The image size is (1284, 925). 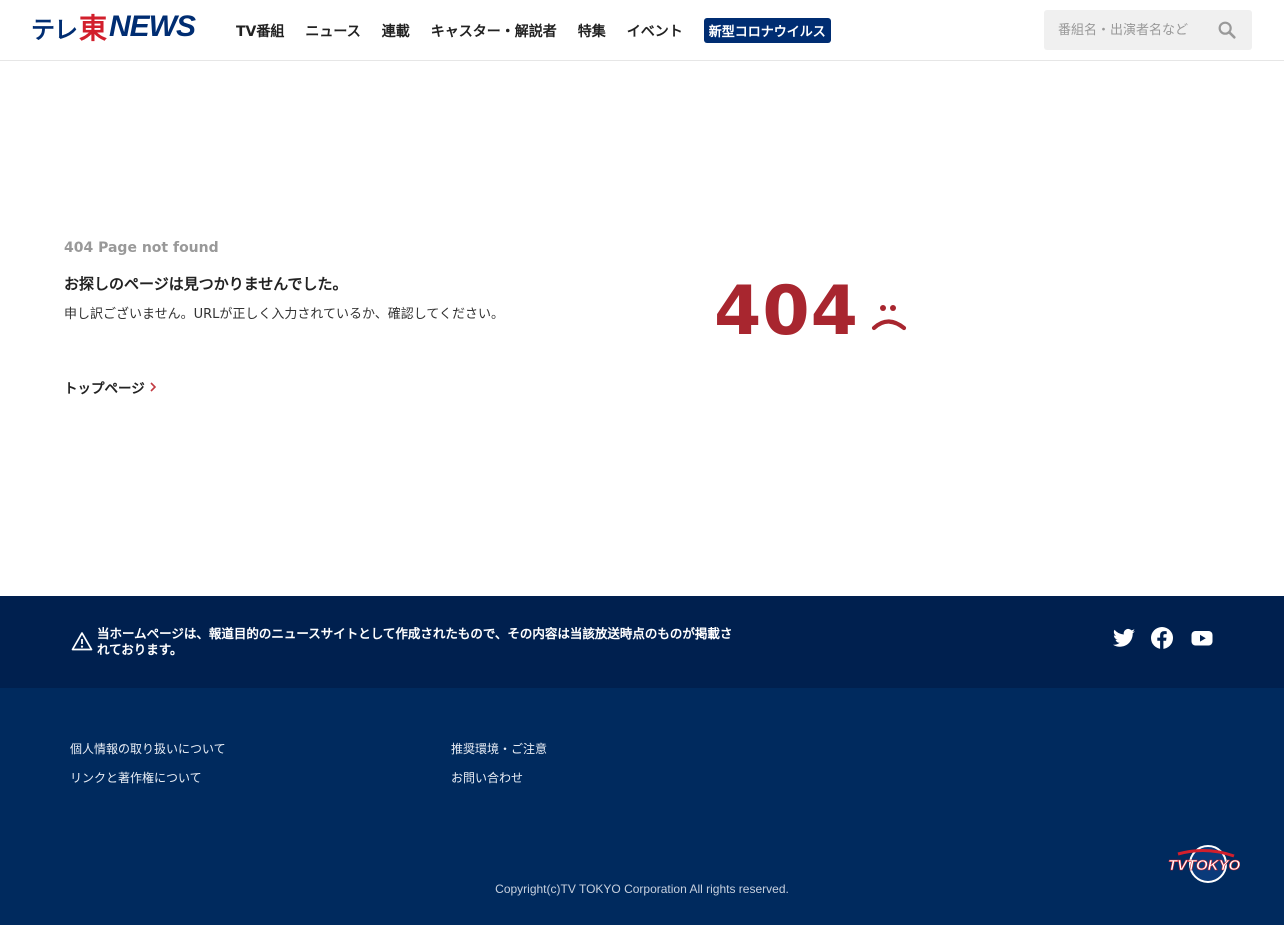 What do you see at coordinates (1227, 30) in the screenshot?
I see `search-icon` at bounding box center [1227, 30].